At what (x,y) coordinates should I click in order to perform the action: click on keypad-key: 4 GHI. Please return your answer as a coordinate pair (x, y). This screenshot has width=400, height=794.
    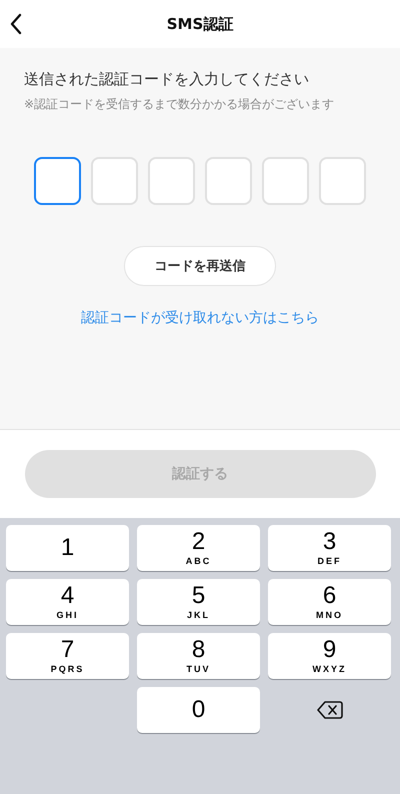
    Looking at the image, I should click on (67, 602).